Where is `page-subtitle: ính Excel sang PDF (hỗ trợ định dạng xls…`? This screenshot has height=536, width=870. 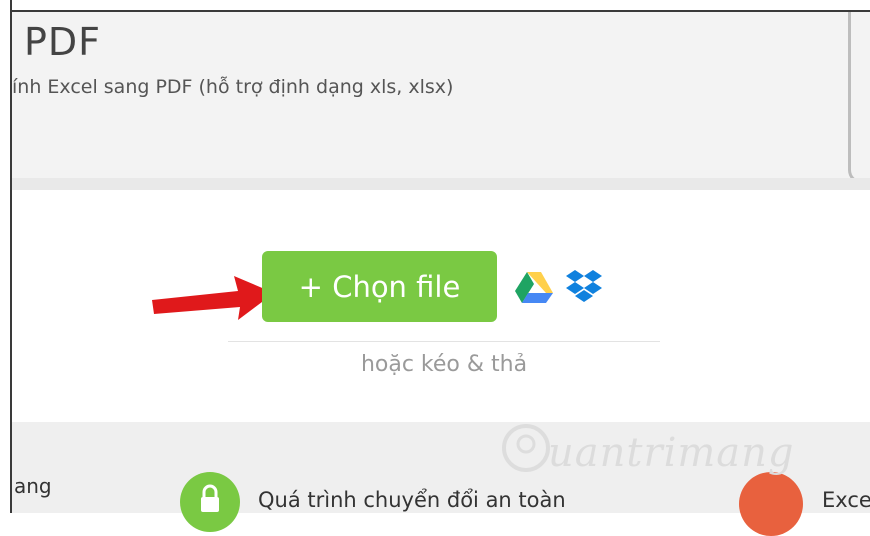
page-subtitle: ính Excel sang PDF (hỗ trợ định dạng xls… is located at coordinates (233, 87).